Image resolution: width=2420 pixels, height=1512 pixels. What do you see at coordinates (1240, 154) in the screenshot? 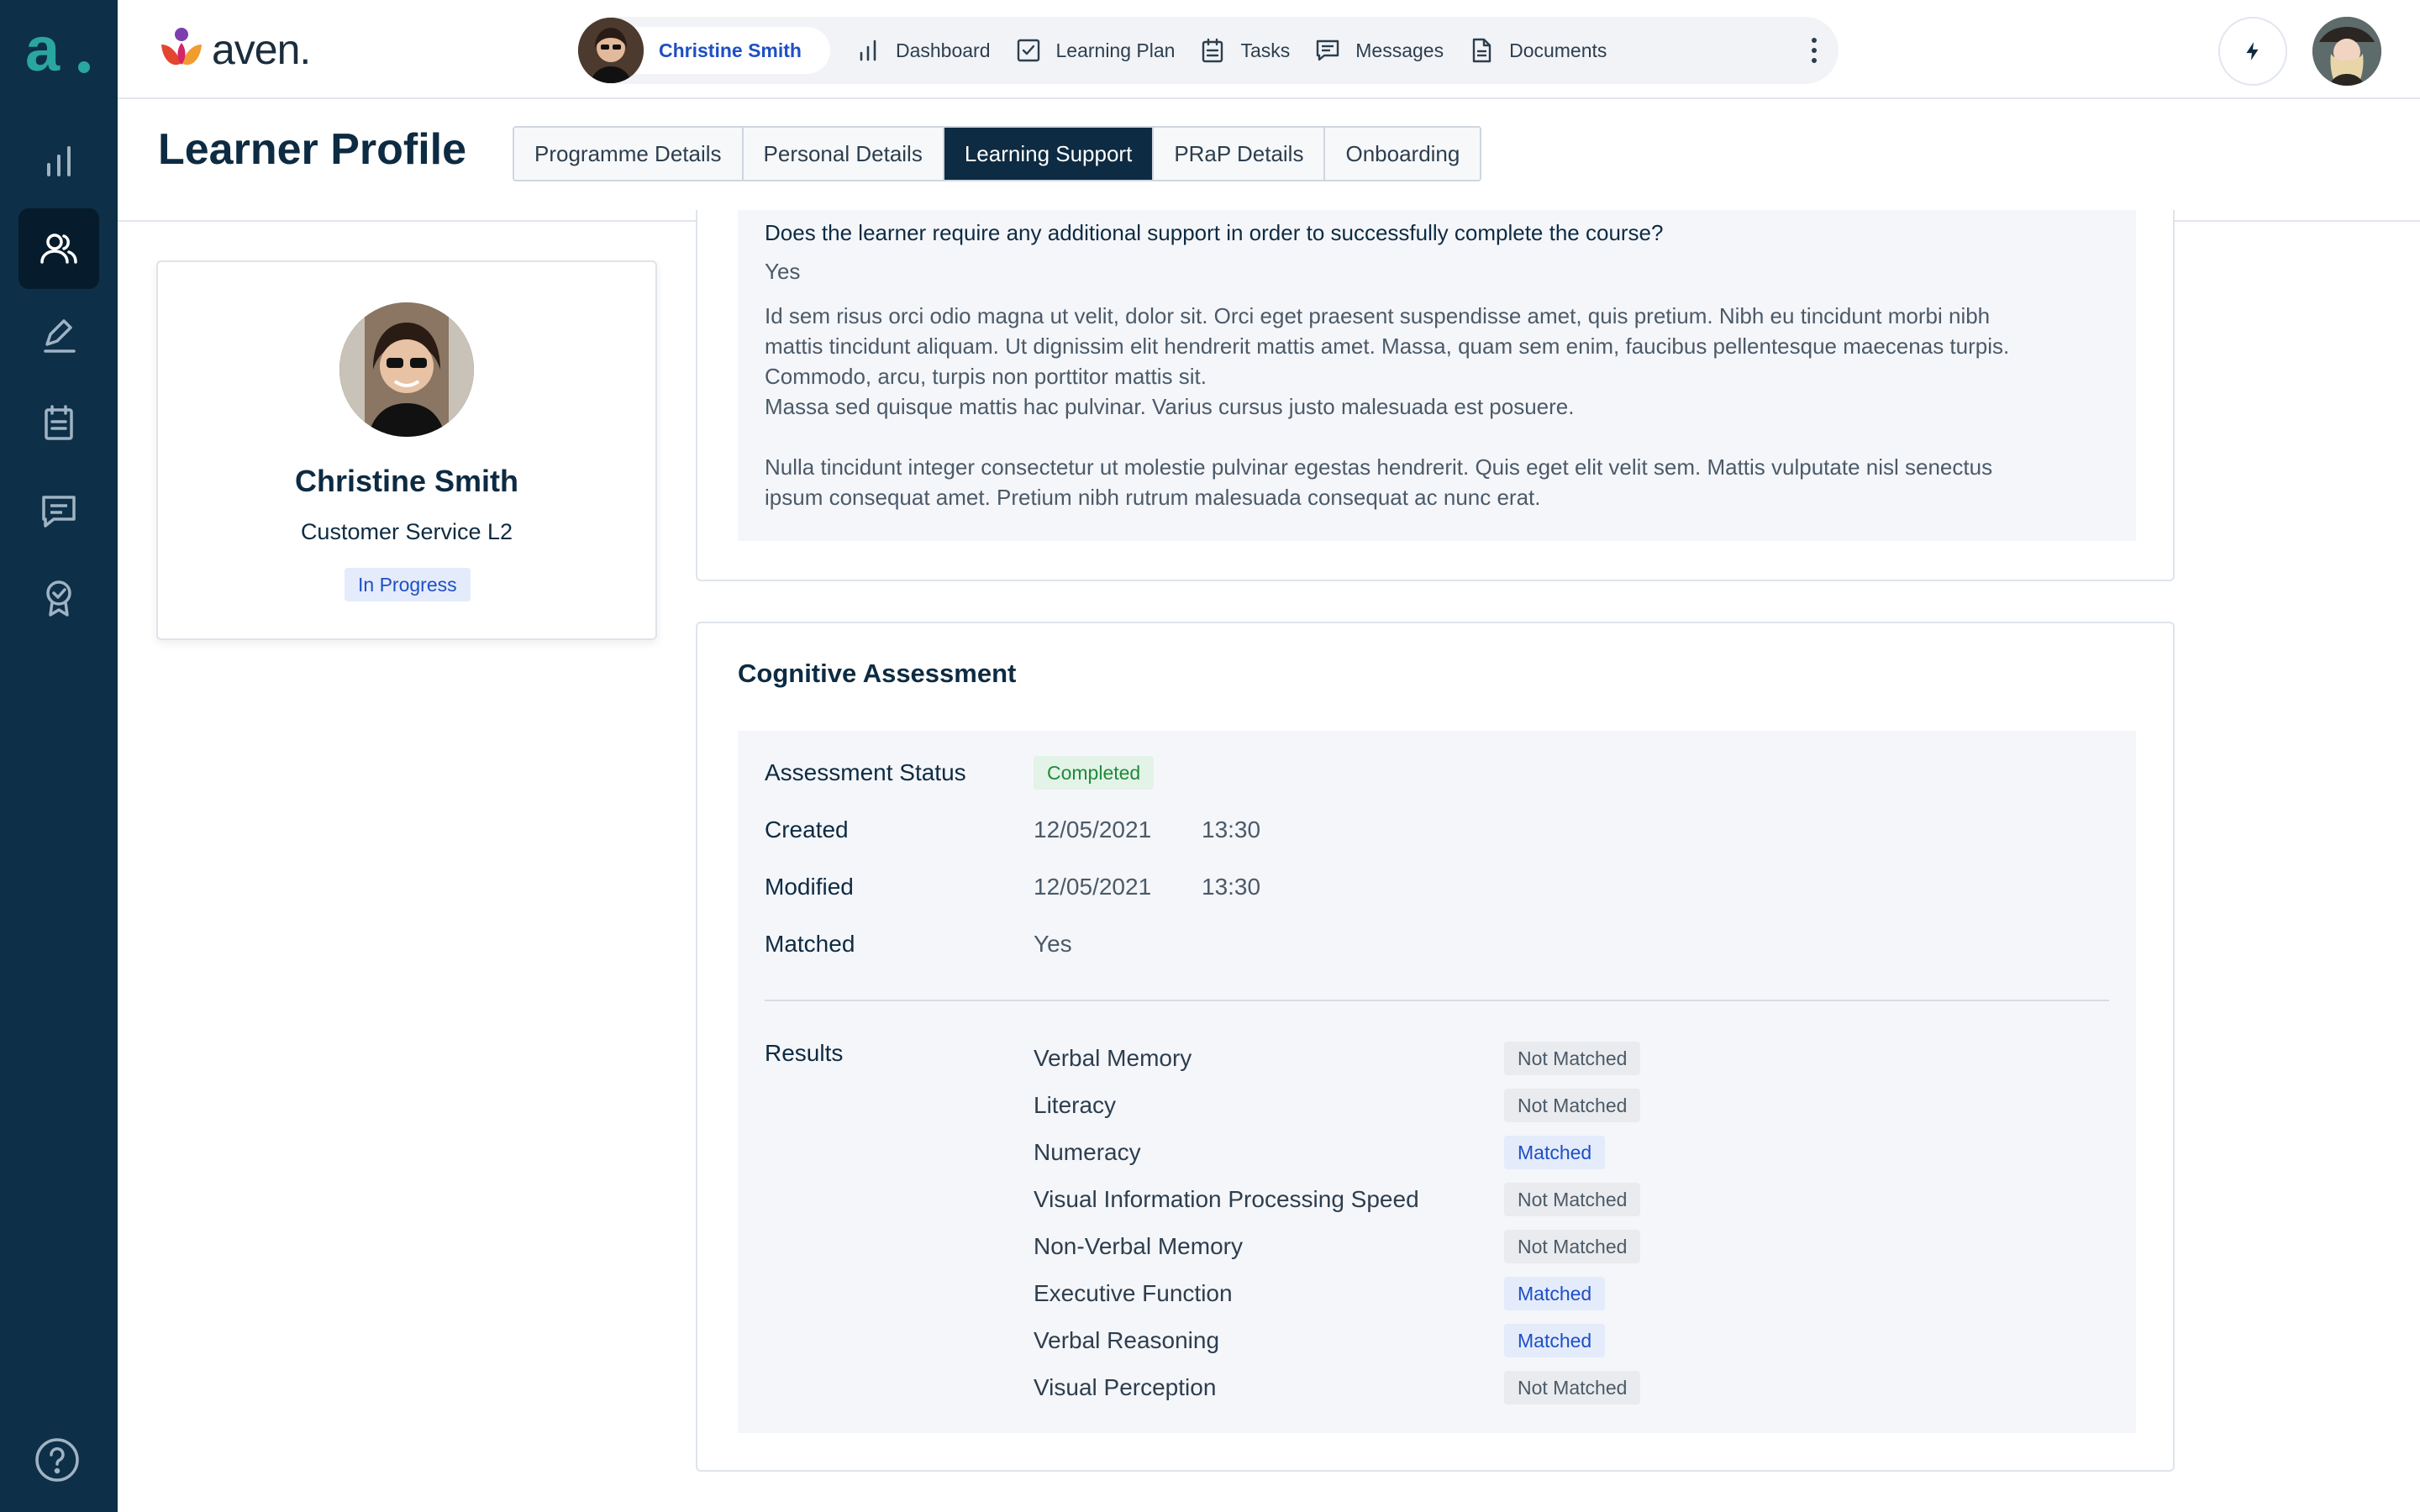
I see `tab-prap-details: PRaP Details` at bounding box center [1240, 154].